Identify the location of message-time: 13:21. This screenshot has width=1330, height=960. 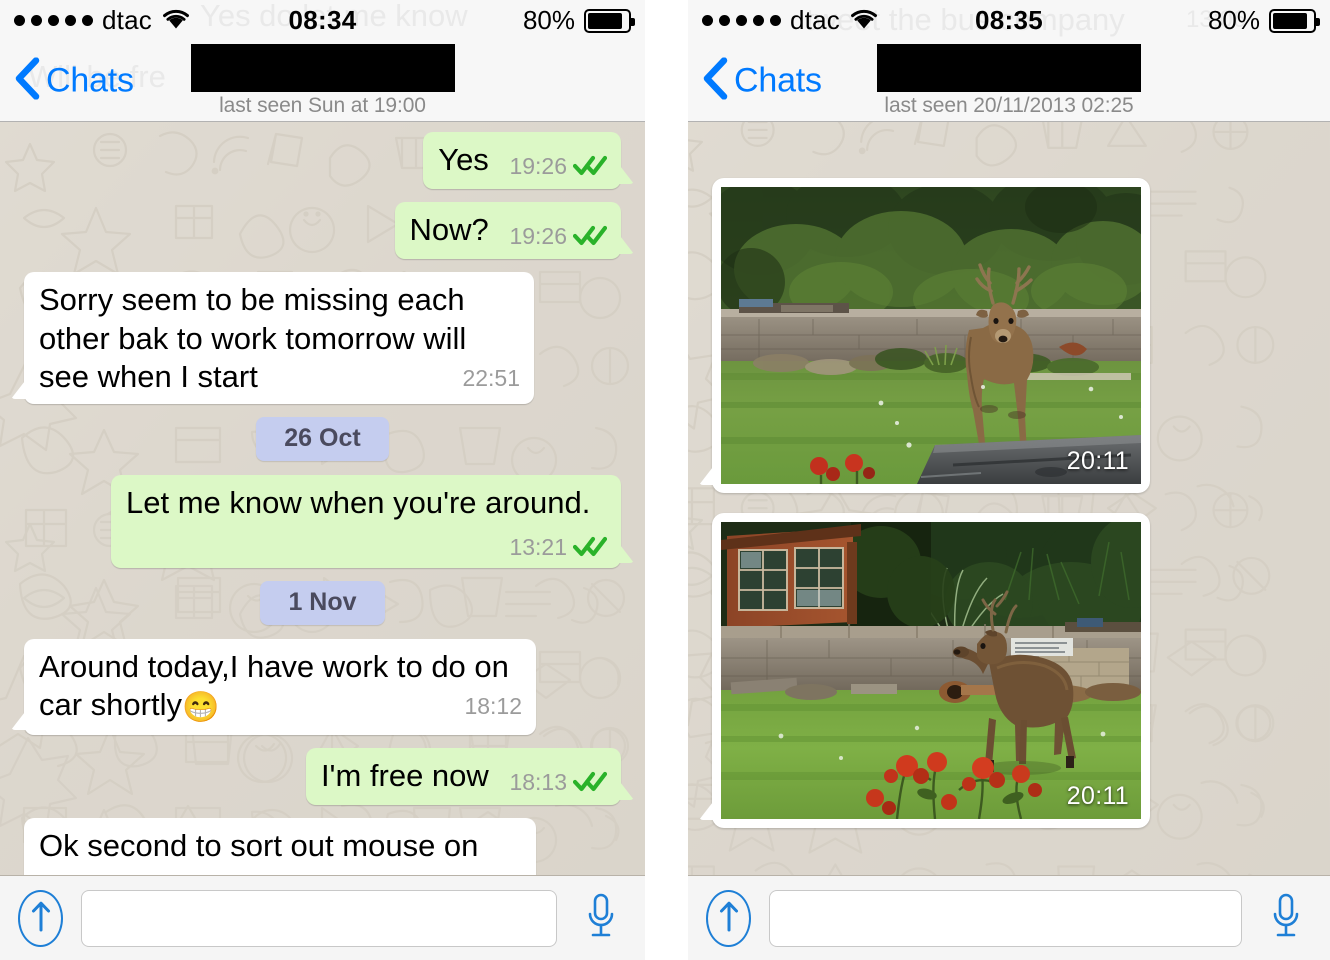
(538, 546).